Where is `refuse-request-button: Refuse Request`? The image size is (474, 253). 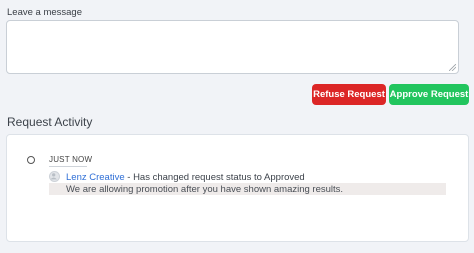
refuse-request-button: Refuse Request is located at coordinates (349, 94).